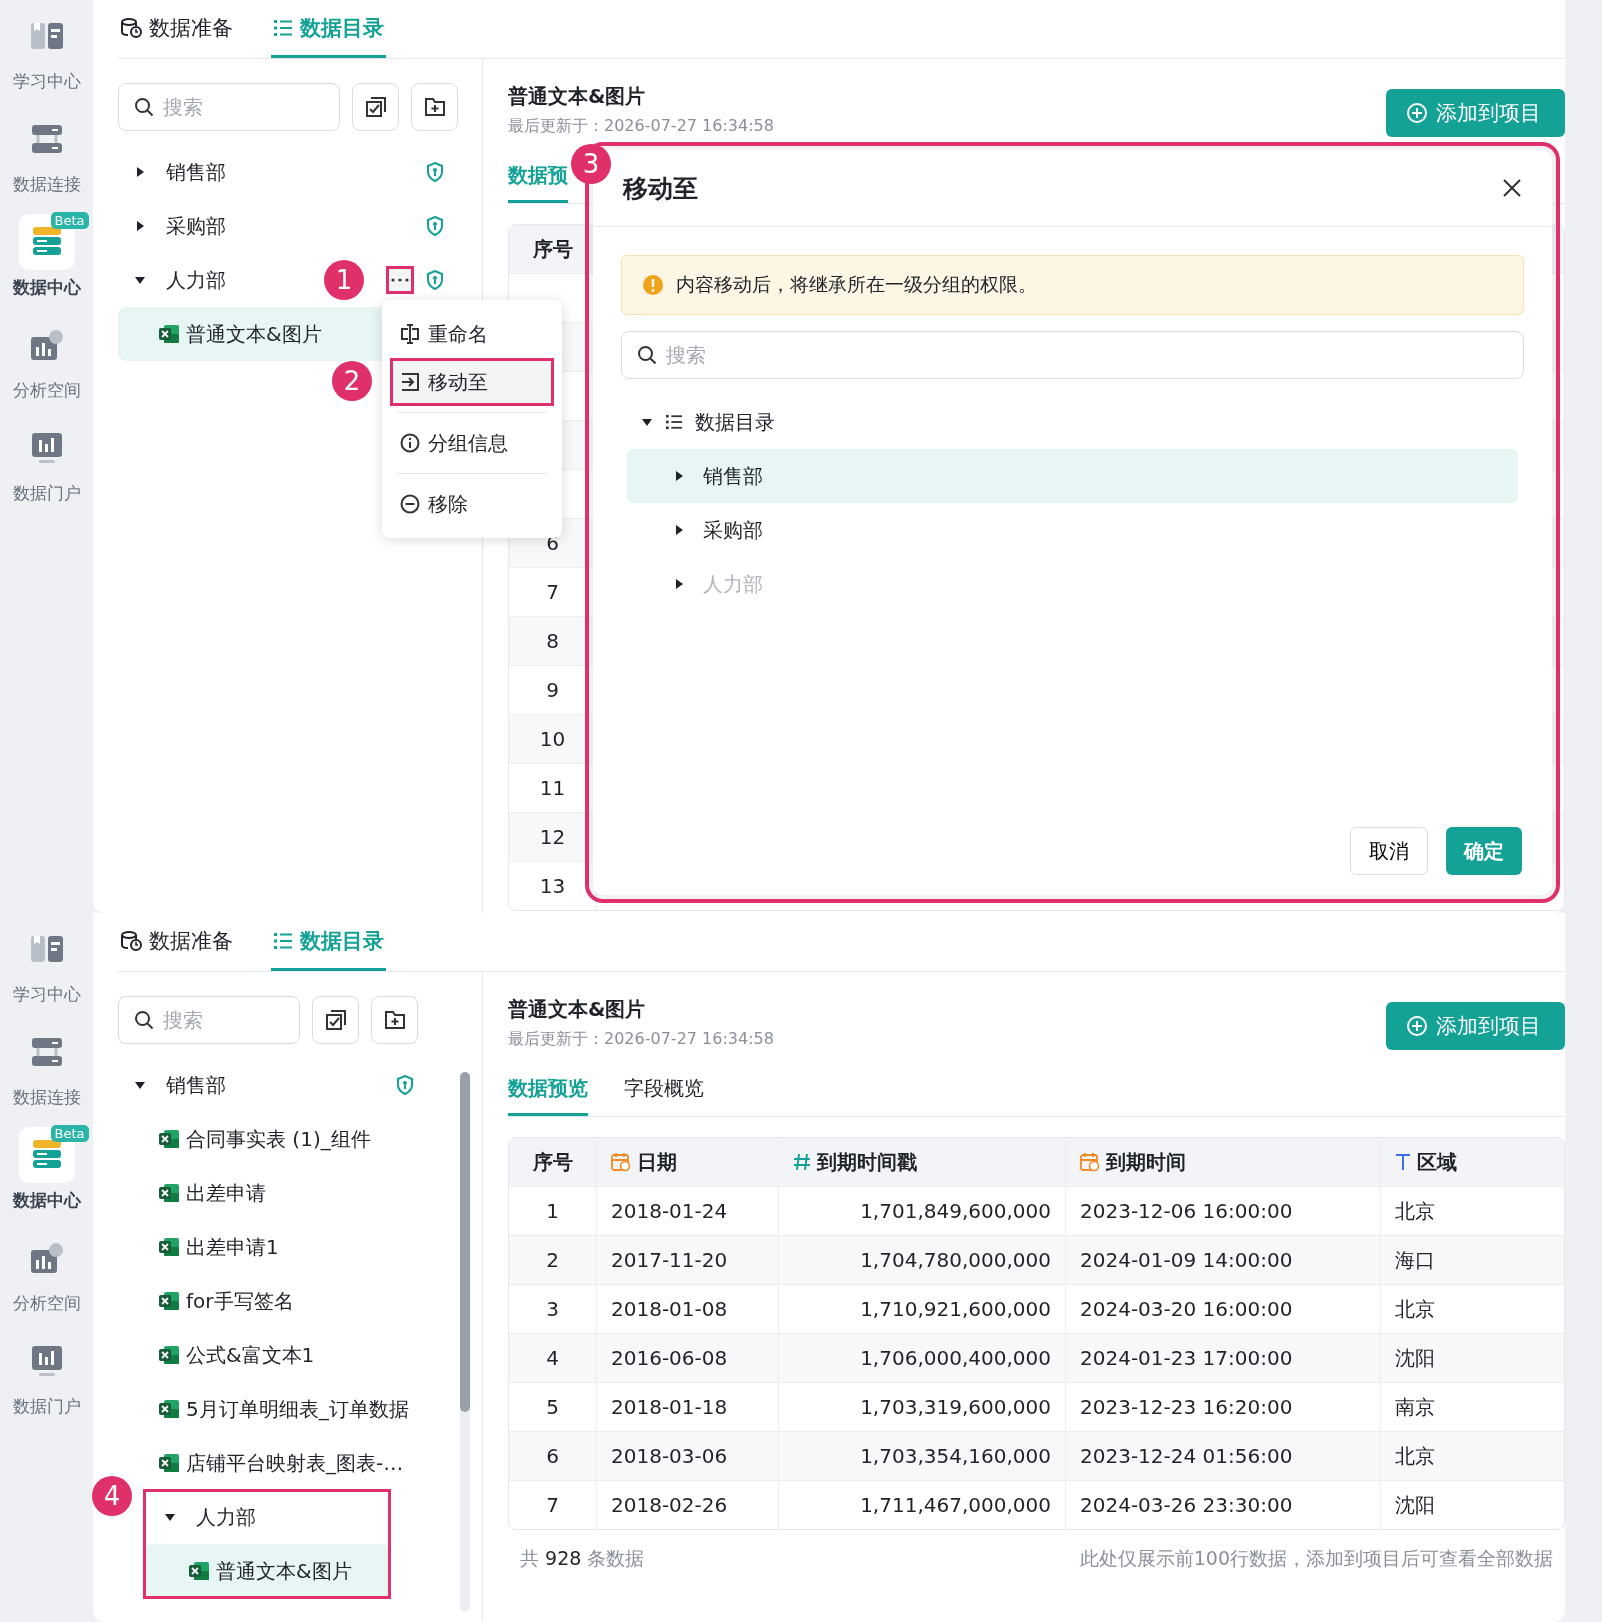 The image size is (1602, 1622). What do you see at coordinates (344, 280) in the screenshot?
I see `step-marker: 1` at bounding box center [344, 280].